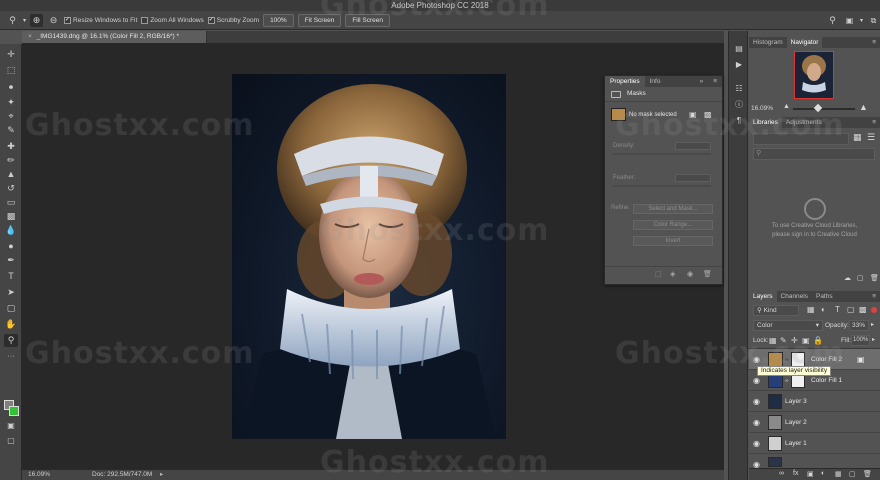 This screenshot has height=480, width=880. I want to click on navigator-preview, so click(814, 75).